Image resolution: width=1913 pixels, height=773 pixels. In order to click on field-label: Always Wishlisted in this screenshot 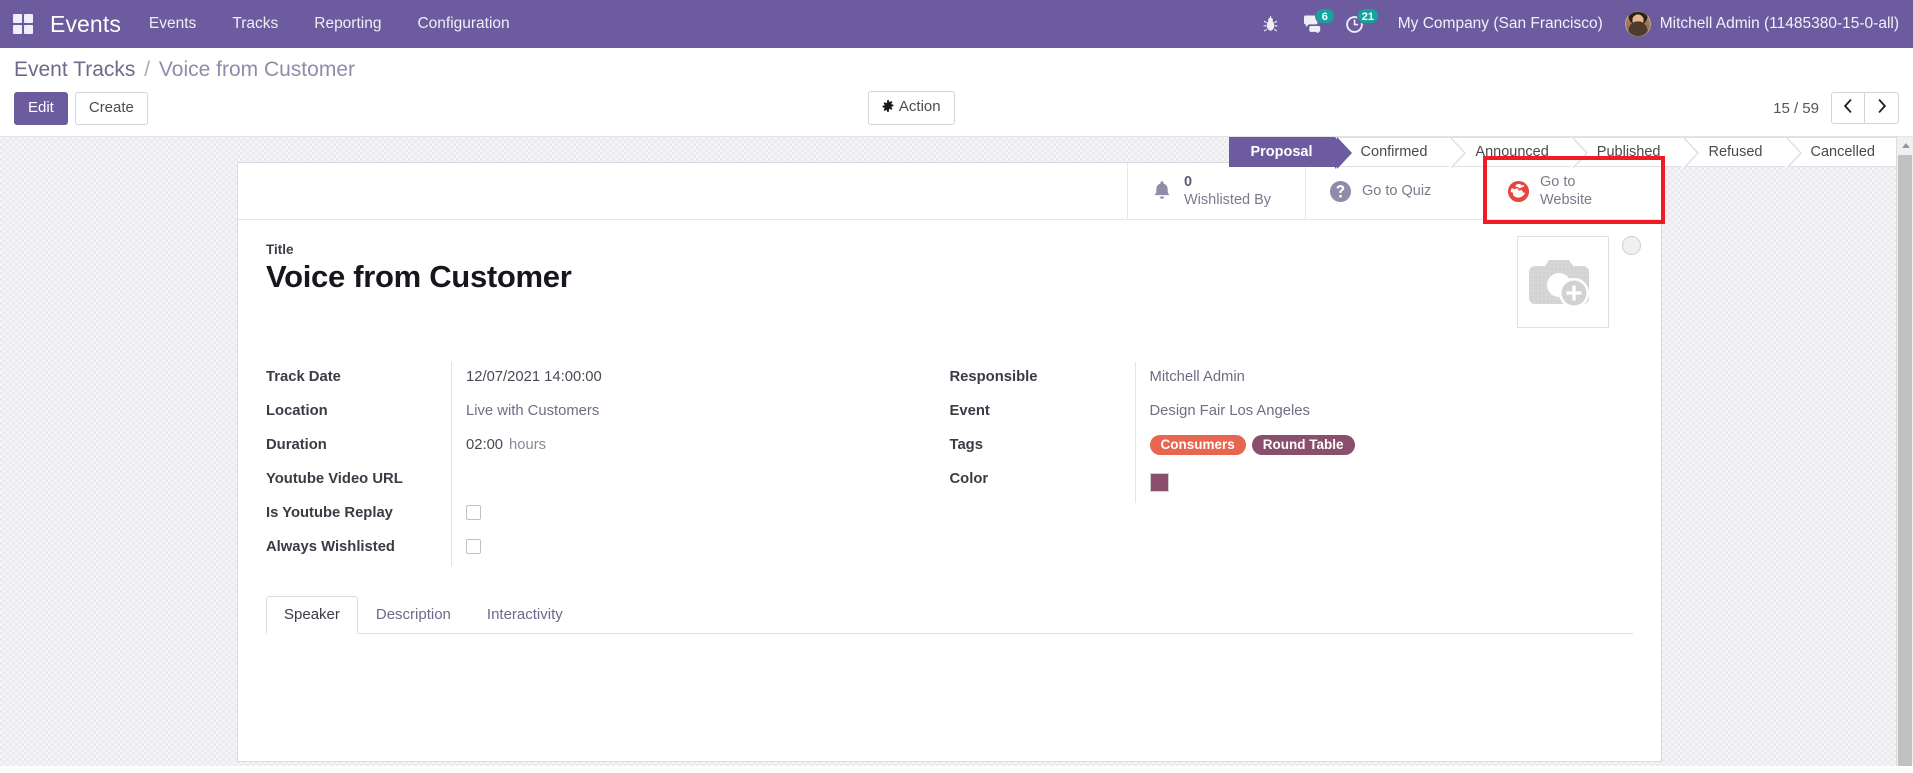, I will do `click(330, 546)`.